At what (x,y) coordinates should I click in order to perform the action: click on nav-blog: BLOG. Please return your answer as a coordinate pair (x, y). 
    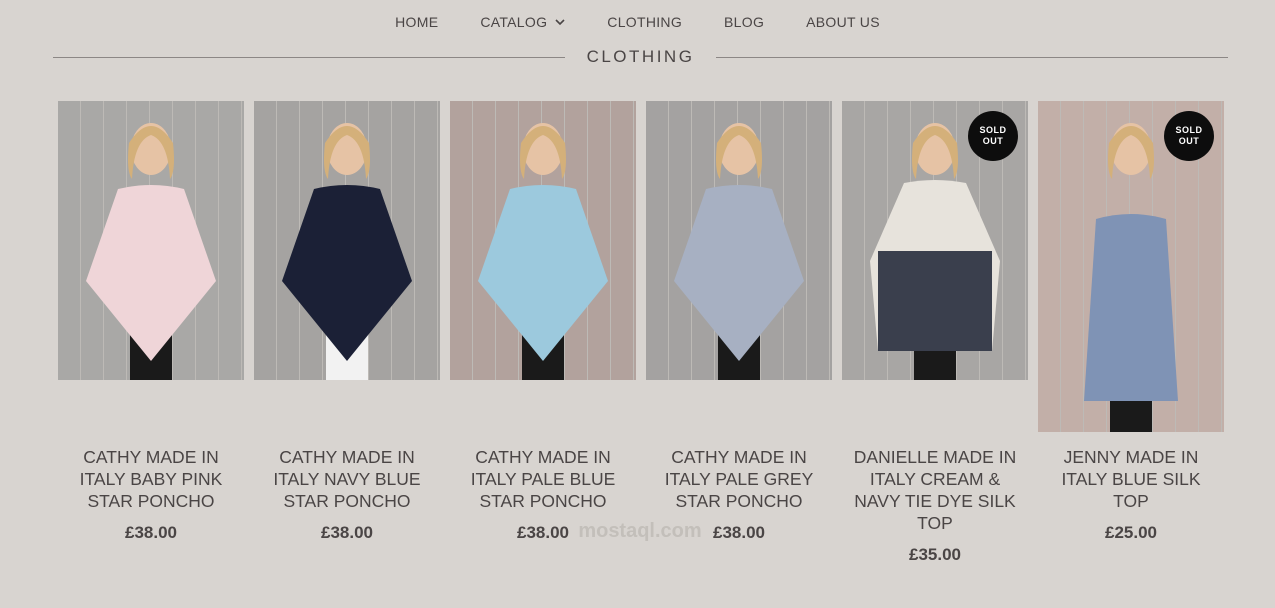
    Looking at the image, I should click on (744, 22).